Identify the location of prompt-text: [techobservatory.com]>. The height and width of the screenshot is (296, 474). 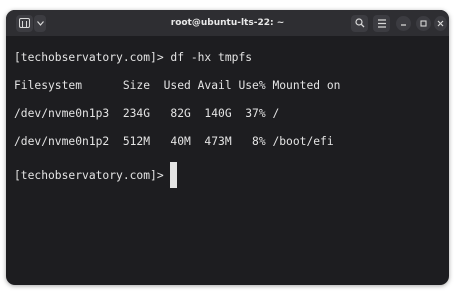
(92, 175).